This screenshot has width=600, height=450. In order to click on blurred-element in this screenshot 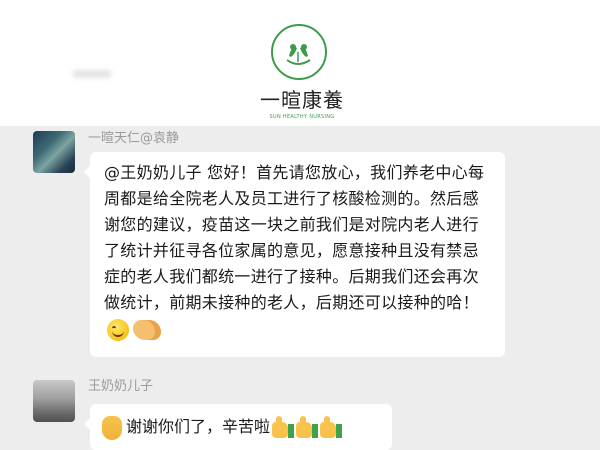, I will do `click(92, 74)`.